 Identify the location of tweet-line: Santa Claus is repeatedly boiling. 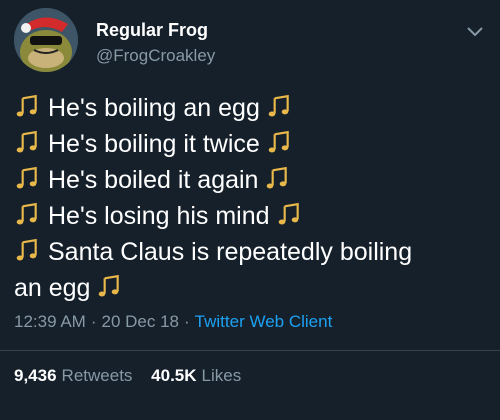
(250, 252).